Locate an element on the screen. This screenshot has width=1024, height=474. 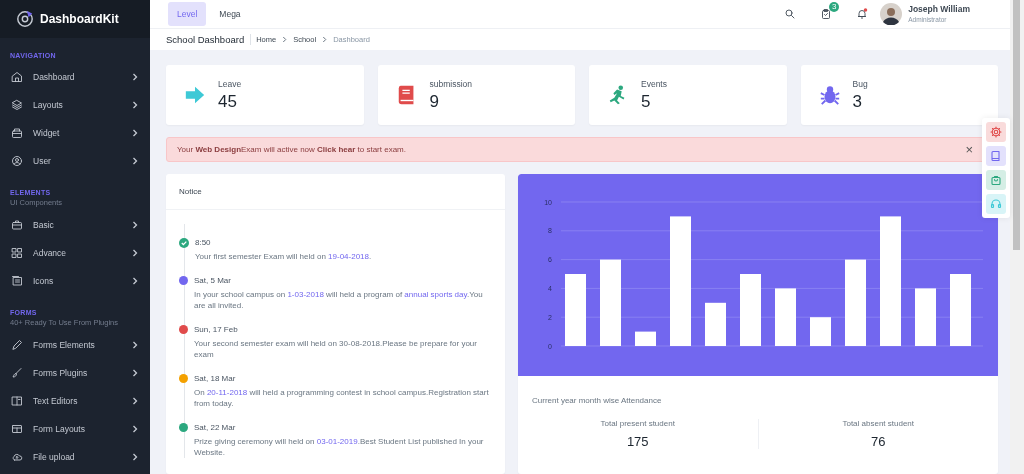
notice-text: In your school campus on 1-03-2018 will held a program of annual sports day.You are all invited. is located at coordinates (339, 300).